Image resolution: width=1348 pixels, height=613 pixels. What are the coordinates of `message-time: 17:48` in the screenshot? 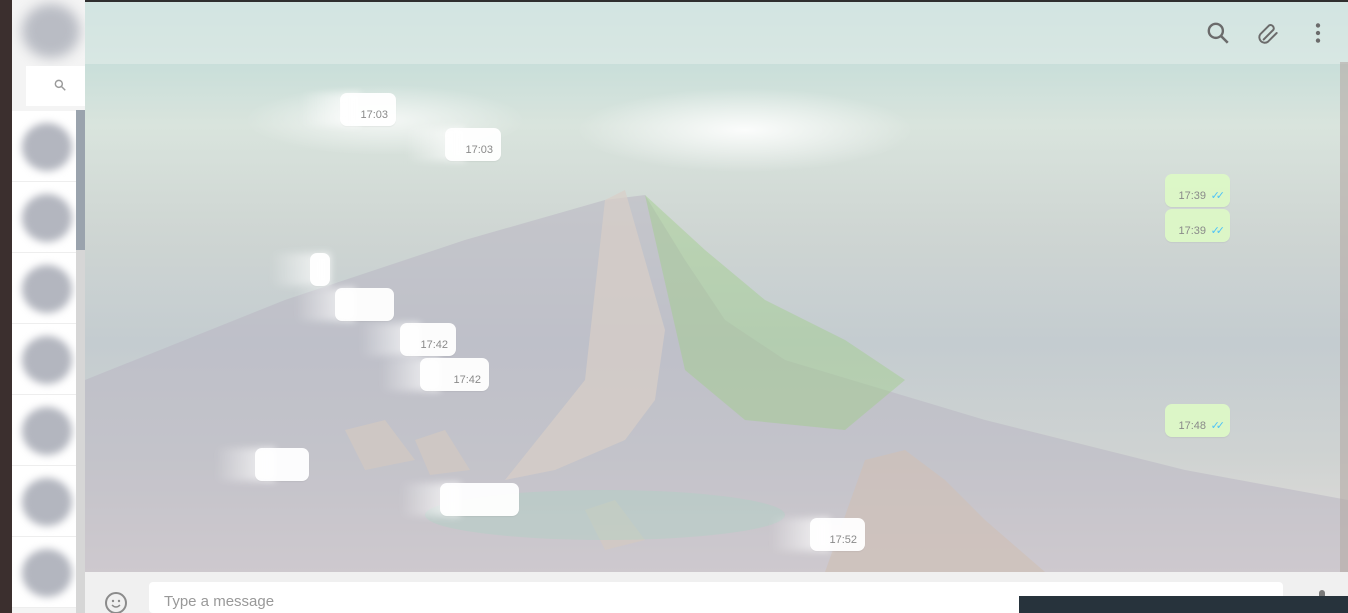 It's located at (1192, 426).